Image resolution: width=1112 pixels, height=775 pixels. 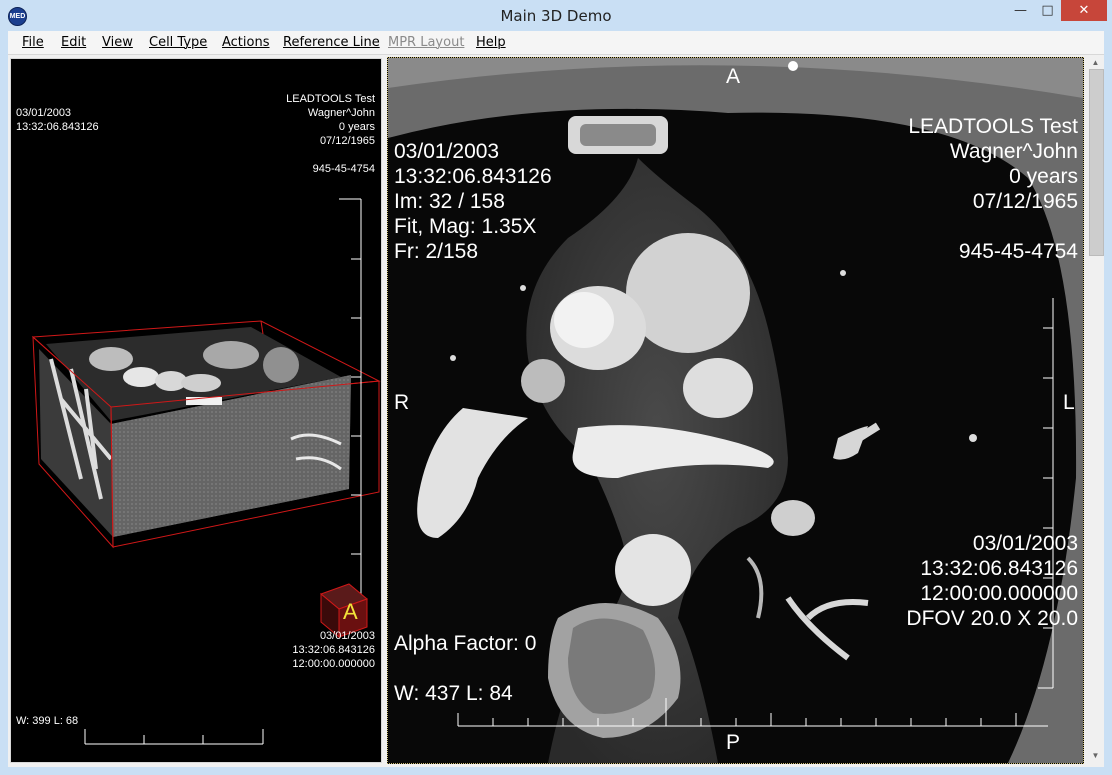 What do you see at coordinates (1095, 409) in the screenshot?
I see `vertical-scrollbar: ▲ ▼` at bounding box center [1095, 409].